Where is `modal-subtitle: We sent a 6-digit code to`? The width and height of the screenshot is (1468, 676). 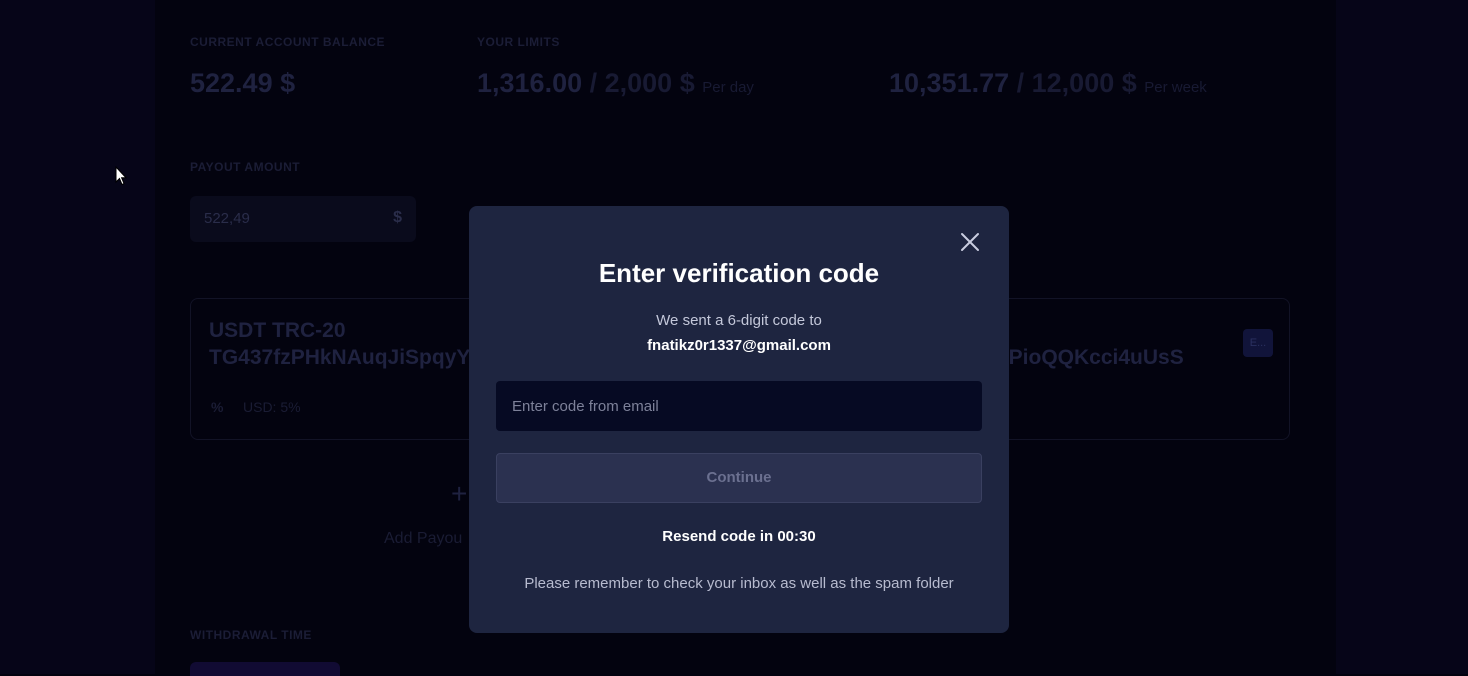 modal-subtitle: We sent a 6-digit code to is located at coordinates (739, 320).